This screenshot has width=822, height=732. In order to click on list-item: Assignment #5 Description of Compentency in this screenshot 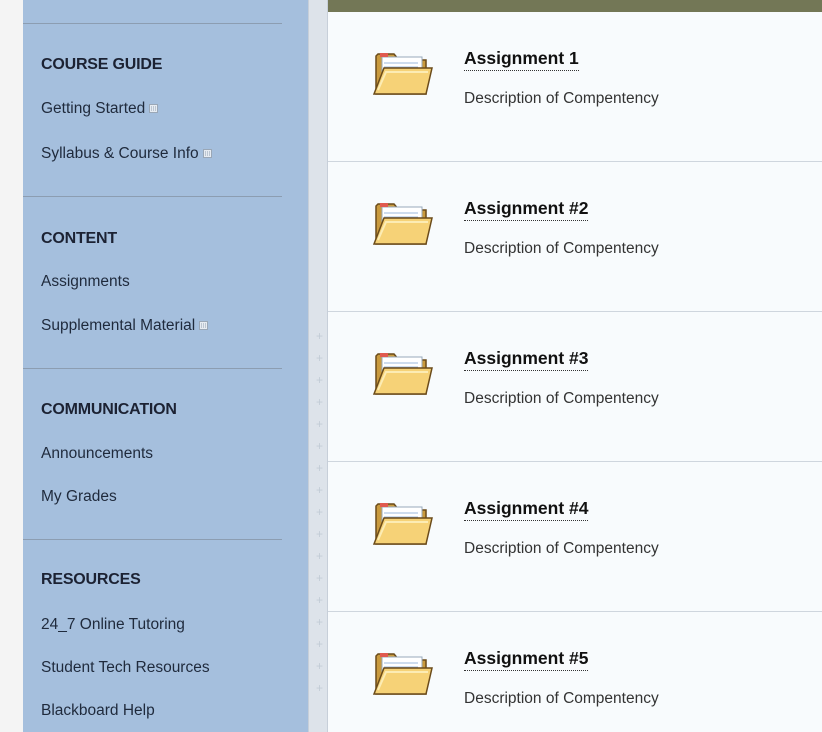, I will do `click(575, 672)`.